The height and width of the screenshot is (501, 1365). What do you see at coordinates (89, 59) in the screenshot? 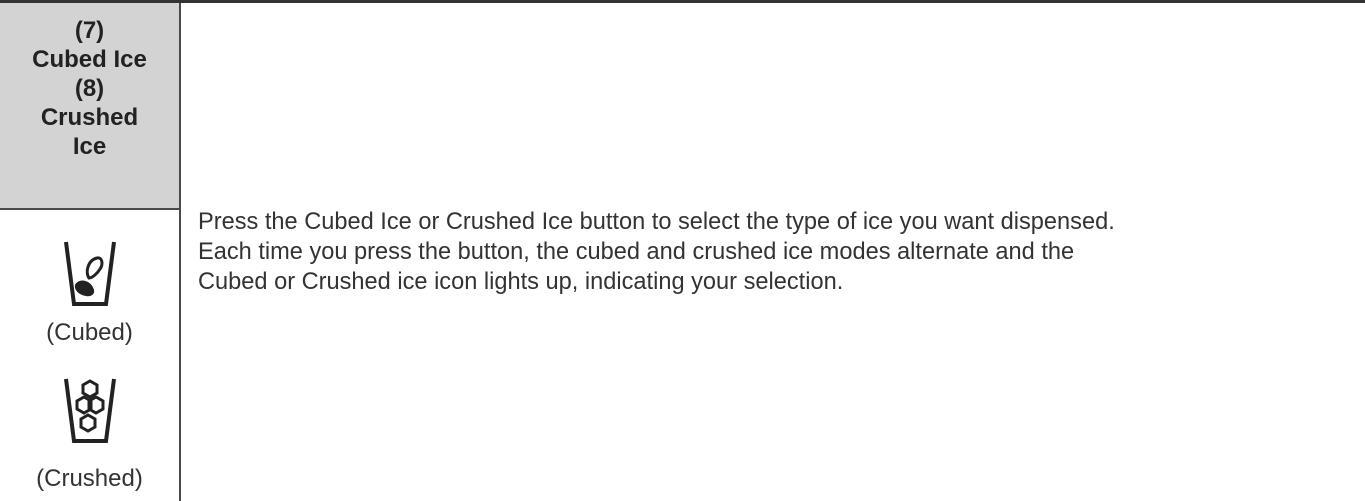
I see `cubed-ice-label: Cubed Ice` at bounding box center [89, 59].